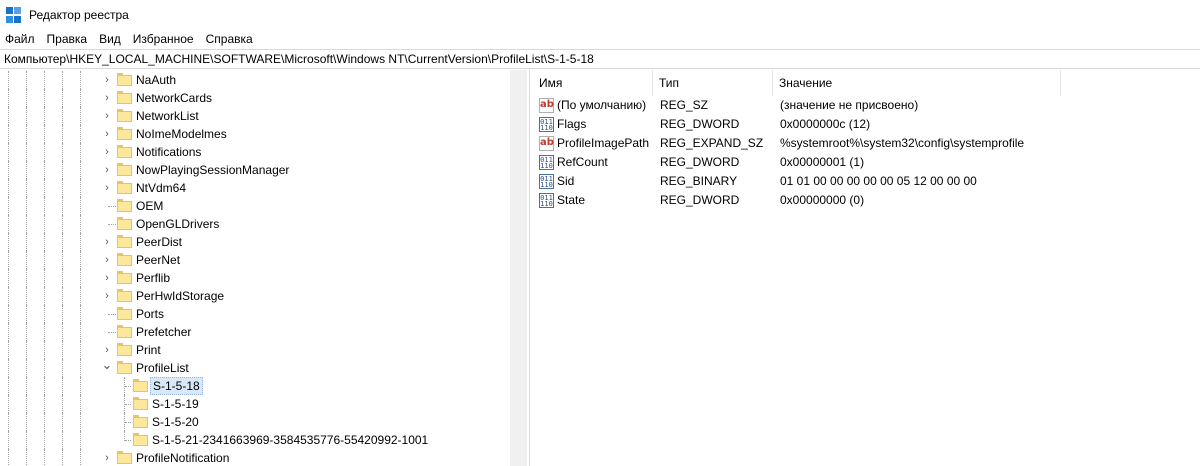 The image size is (1200, 466). What do you see at coordinates (260, 242) in the screenshot?
I see `tree-row: › PeerDist` at bounding box center [260, 242].